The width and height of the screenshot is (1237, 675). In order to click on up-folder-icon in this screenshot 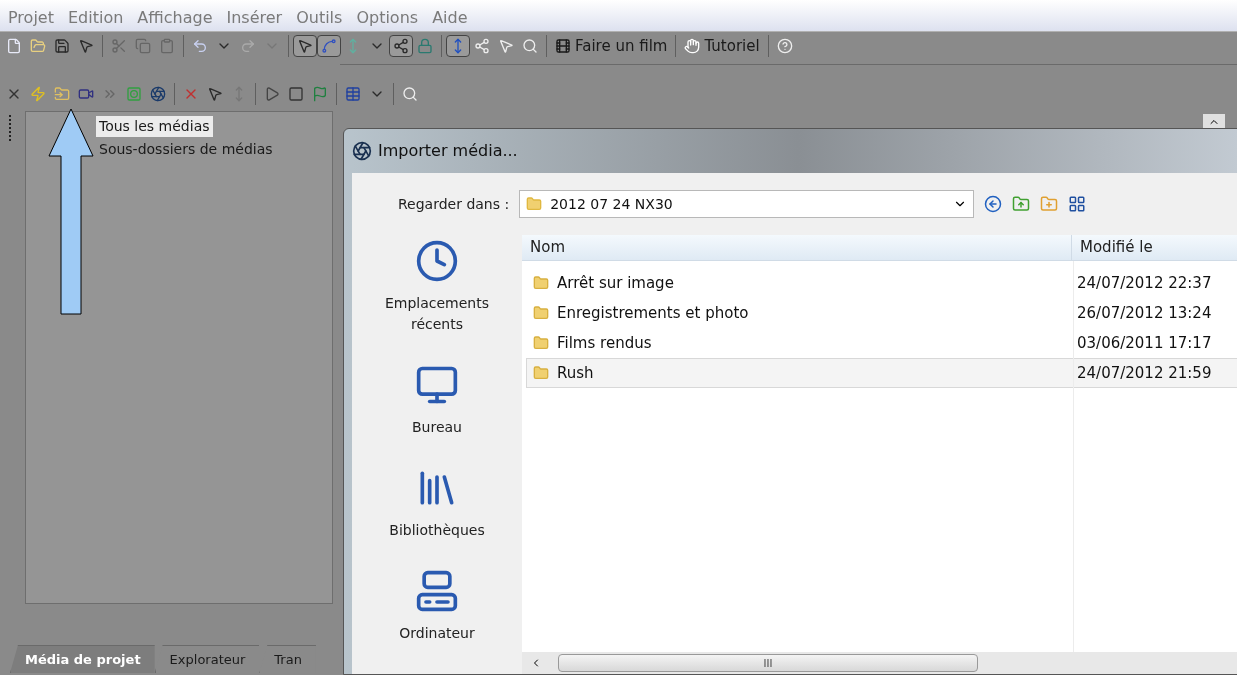, I will do `click(1021, 204)`.